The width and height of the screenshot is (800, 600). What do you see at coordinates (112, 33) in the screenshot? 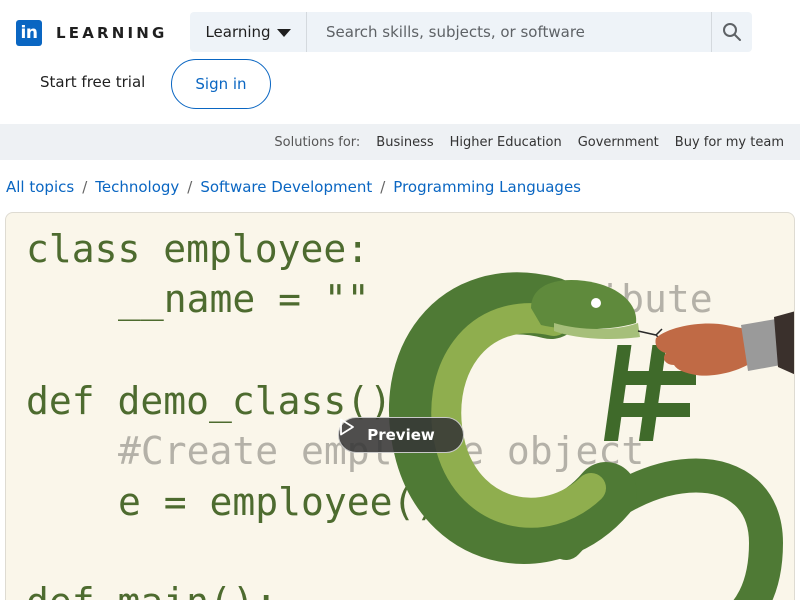
I see `learning-wordmark: LEARNING` at bounding box center [112, 33].